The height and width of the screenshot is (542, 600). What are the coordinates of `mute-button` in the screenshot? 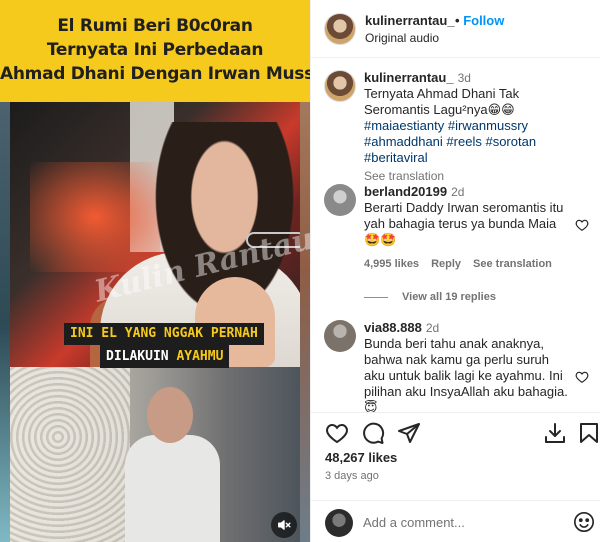 It's located at (284, 525).